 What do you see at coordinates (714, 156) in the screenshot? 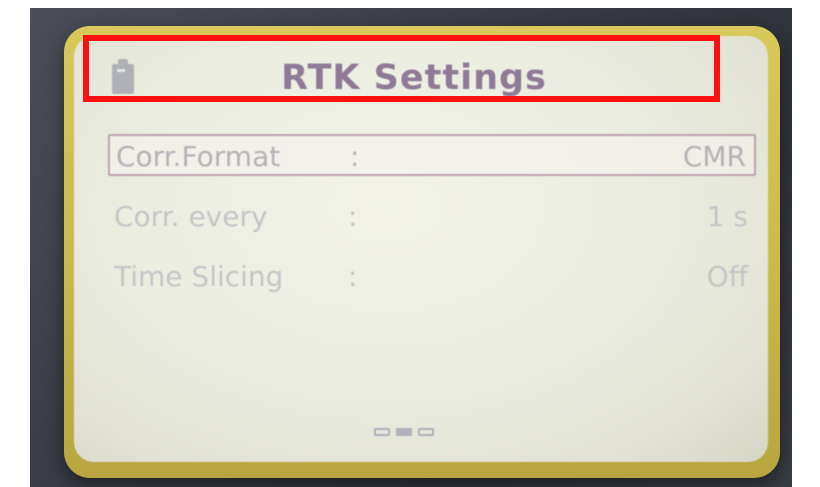
I see `setting-value: CMR` at bounding box center [714, 156].